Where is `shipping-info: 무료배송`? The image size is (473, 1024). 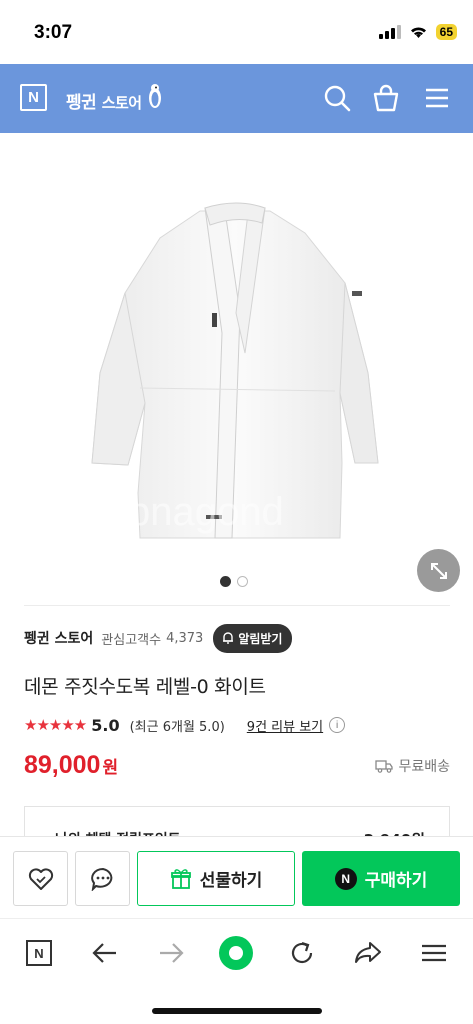 shipping-info: 무료배송 is located at coordinates (412, 766).